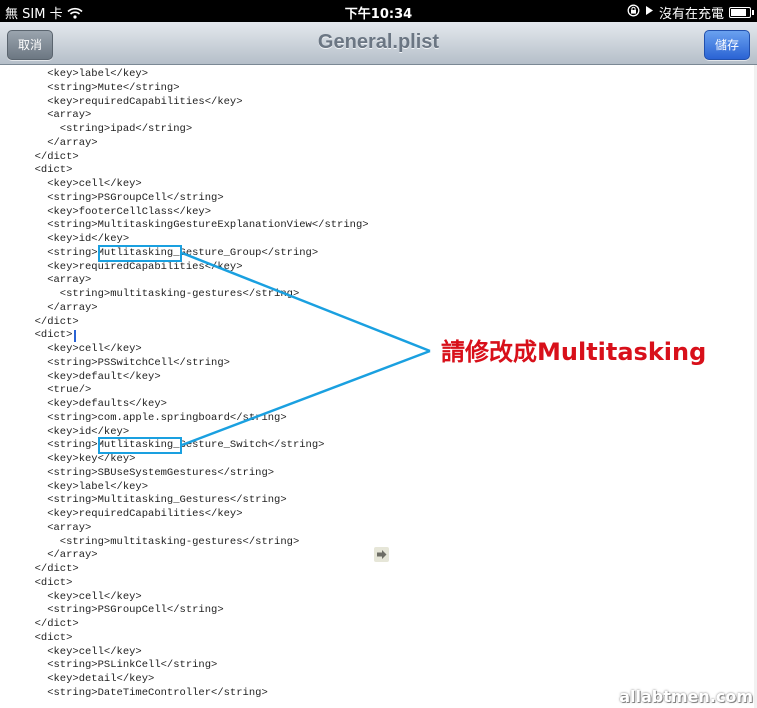 This screenshot has height=708, width=757. What do you see at coordinates (649, 12) in the screenshot?
I see `play-icon` at bounding box center [649, 12].